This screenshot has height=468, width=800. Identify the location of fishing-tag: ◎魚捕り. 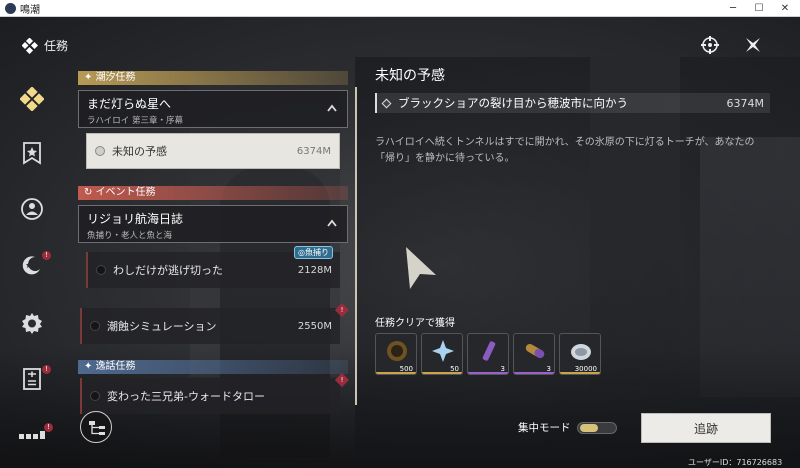
(313, 252).